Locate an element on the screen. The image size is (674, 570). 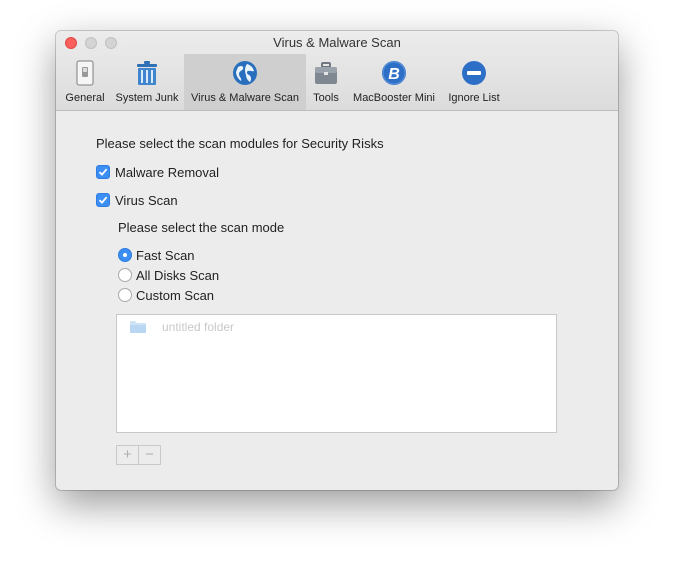
folder-list-controls: + − is located at coordinates (138, 455).